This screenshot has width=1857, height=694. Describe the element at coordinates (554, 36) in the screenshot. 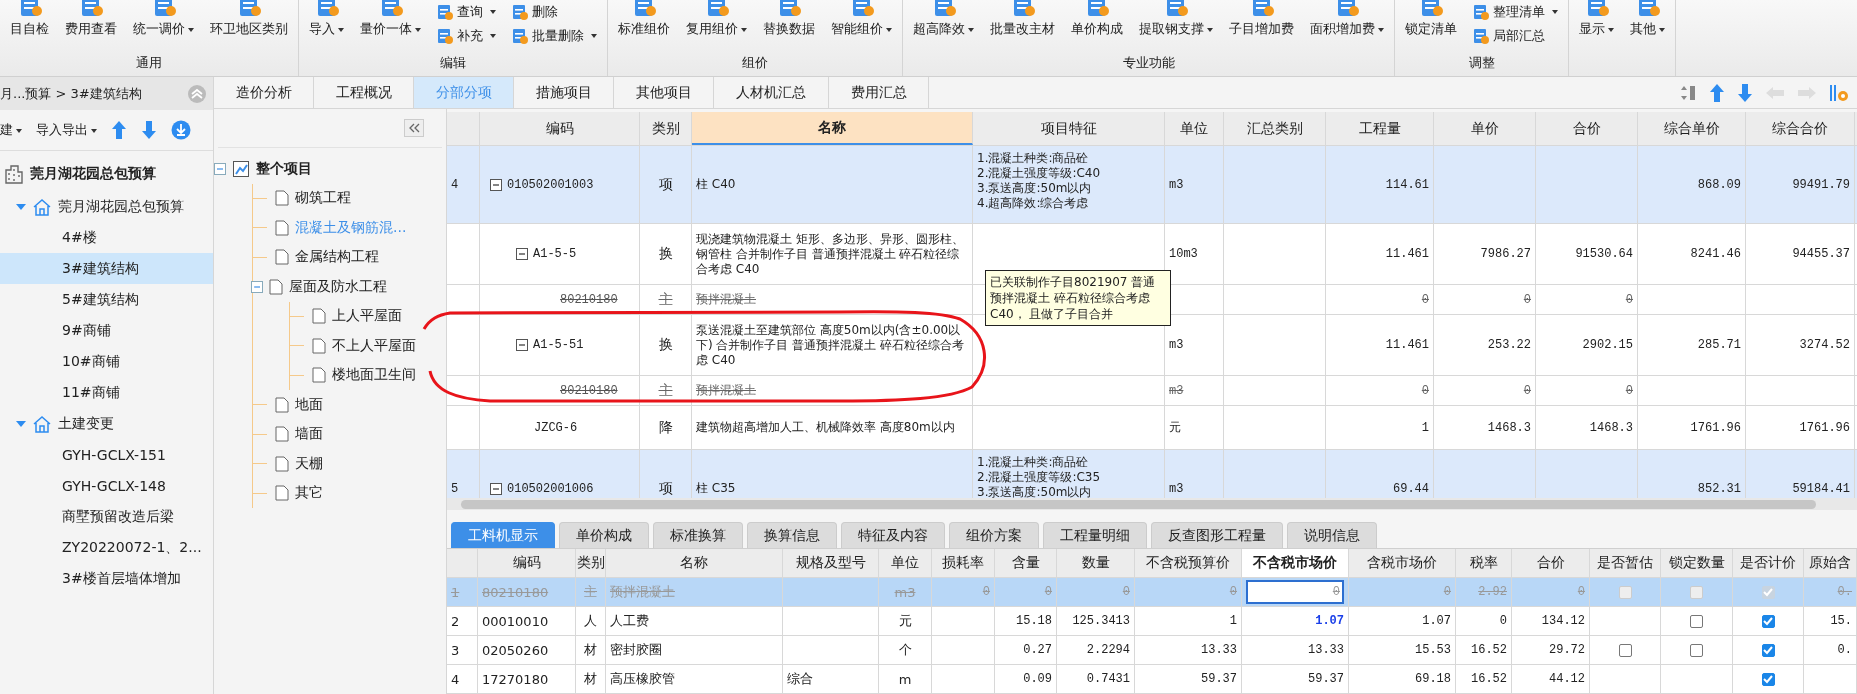

I see `ribbon-button: 批量删除` at that location.